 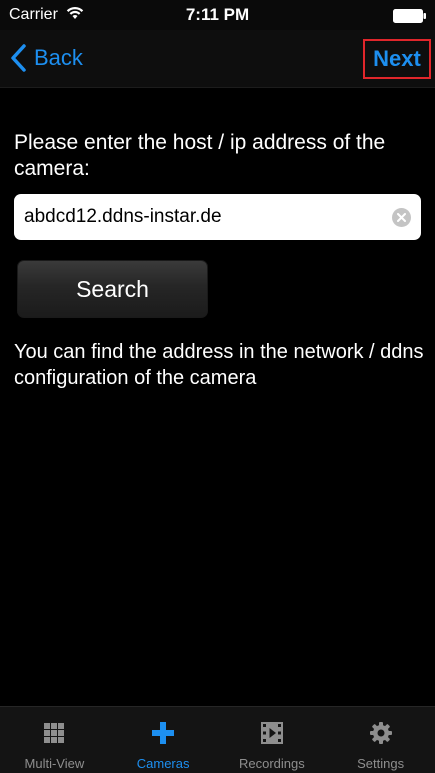 I want to click on tab-bar: Multi-View Cameras Recordings Settings, so click(x=217, y=739).